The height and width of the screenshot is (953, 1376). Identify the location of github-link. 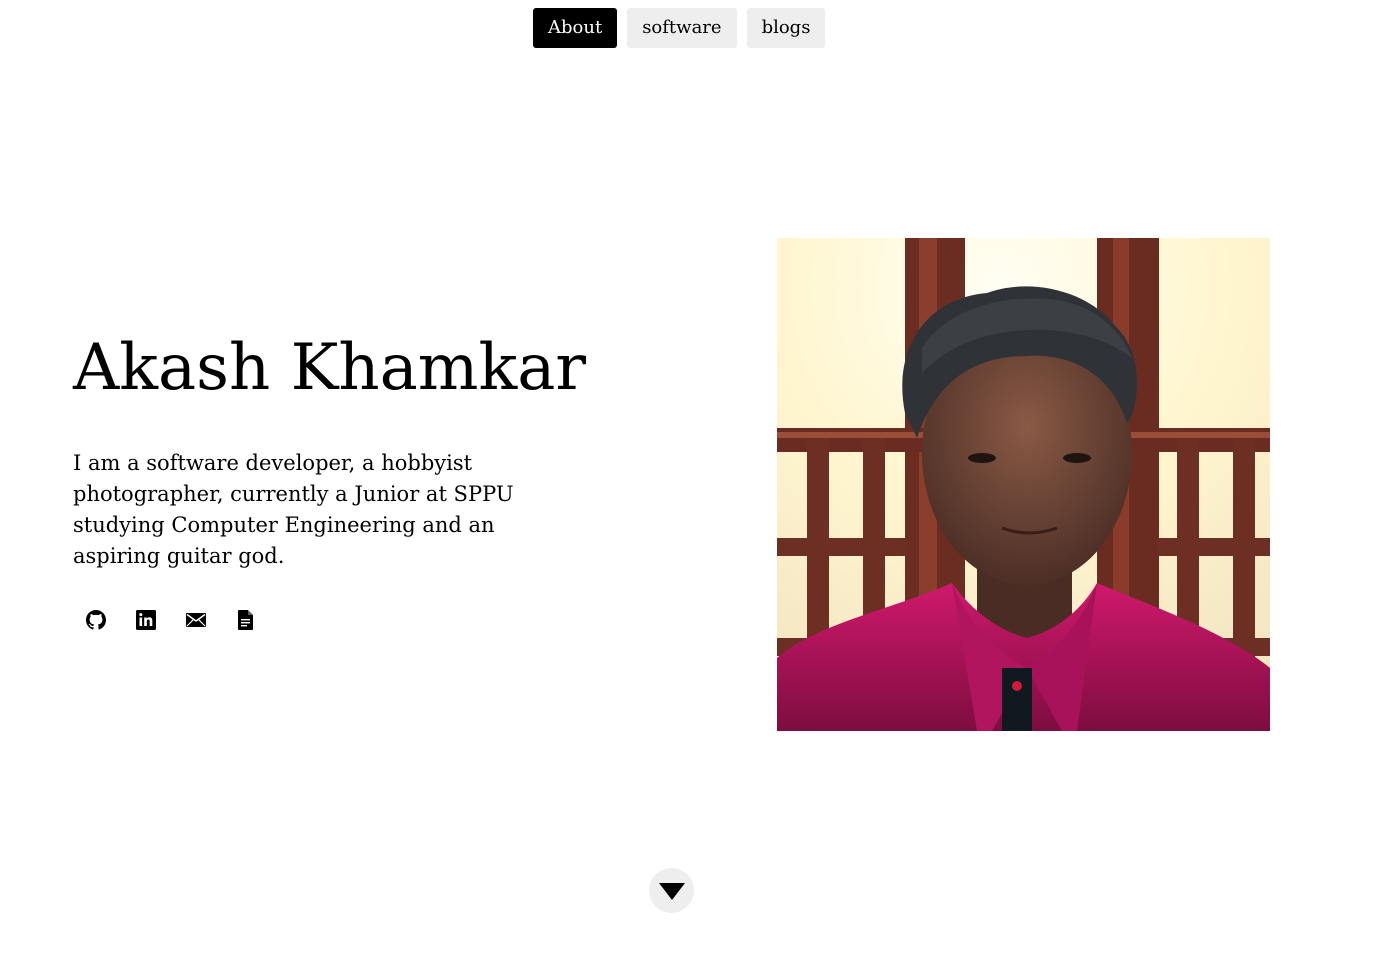
(96, 620).